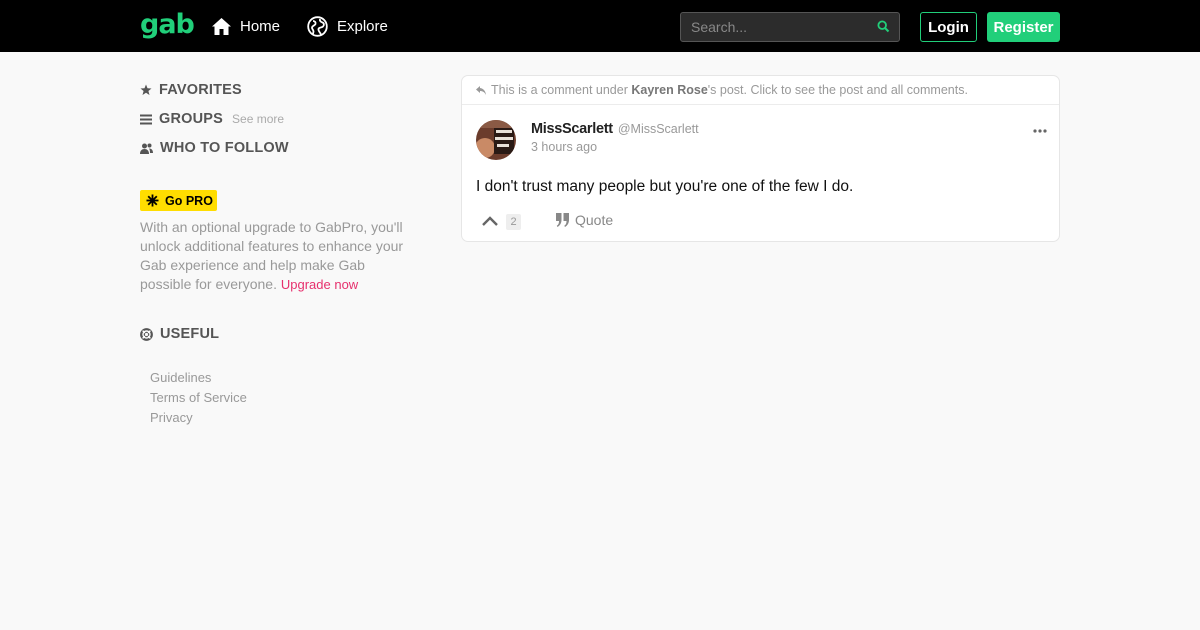 The width and height of the screenshot is (1200, 630). What do you see at coordinates (317, 26) in the screenshot?
I see `globe-icon` at bounding box center [317, 26].